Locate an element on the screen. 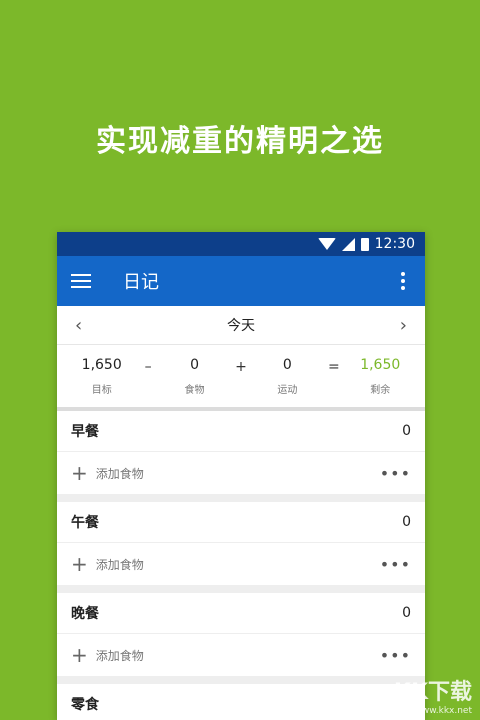 The height and width of the screenshot is (720, 480). meal-section-breakfast: 早餐 0 + 添加食物 ••• is located at coordinates (241, 452).